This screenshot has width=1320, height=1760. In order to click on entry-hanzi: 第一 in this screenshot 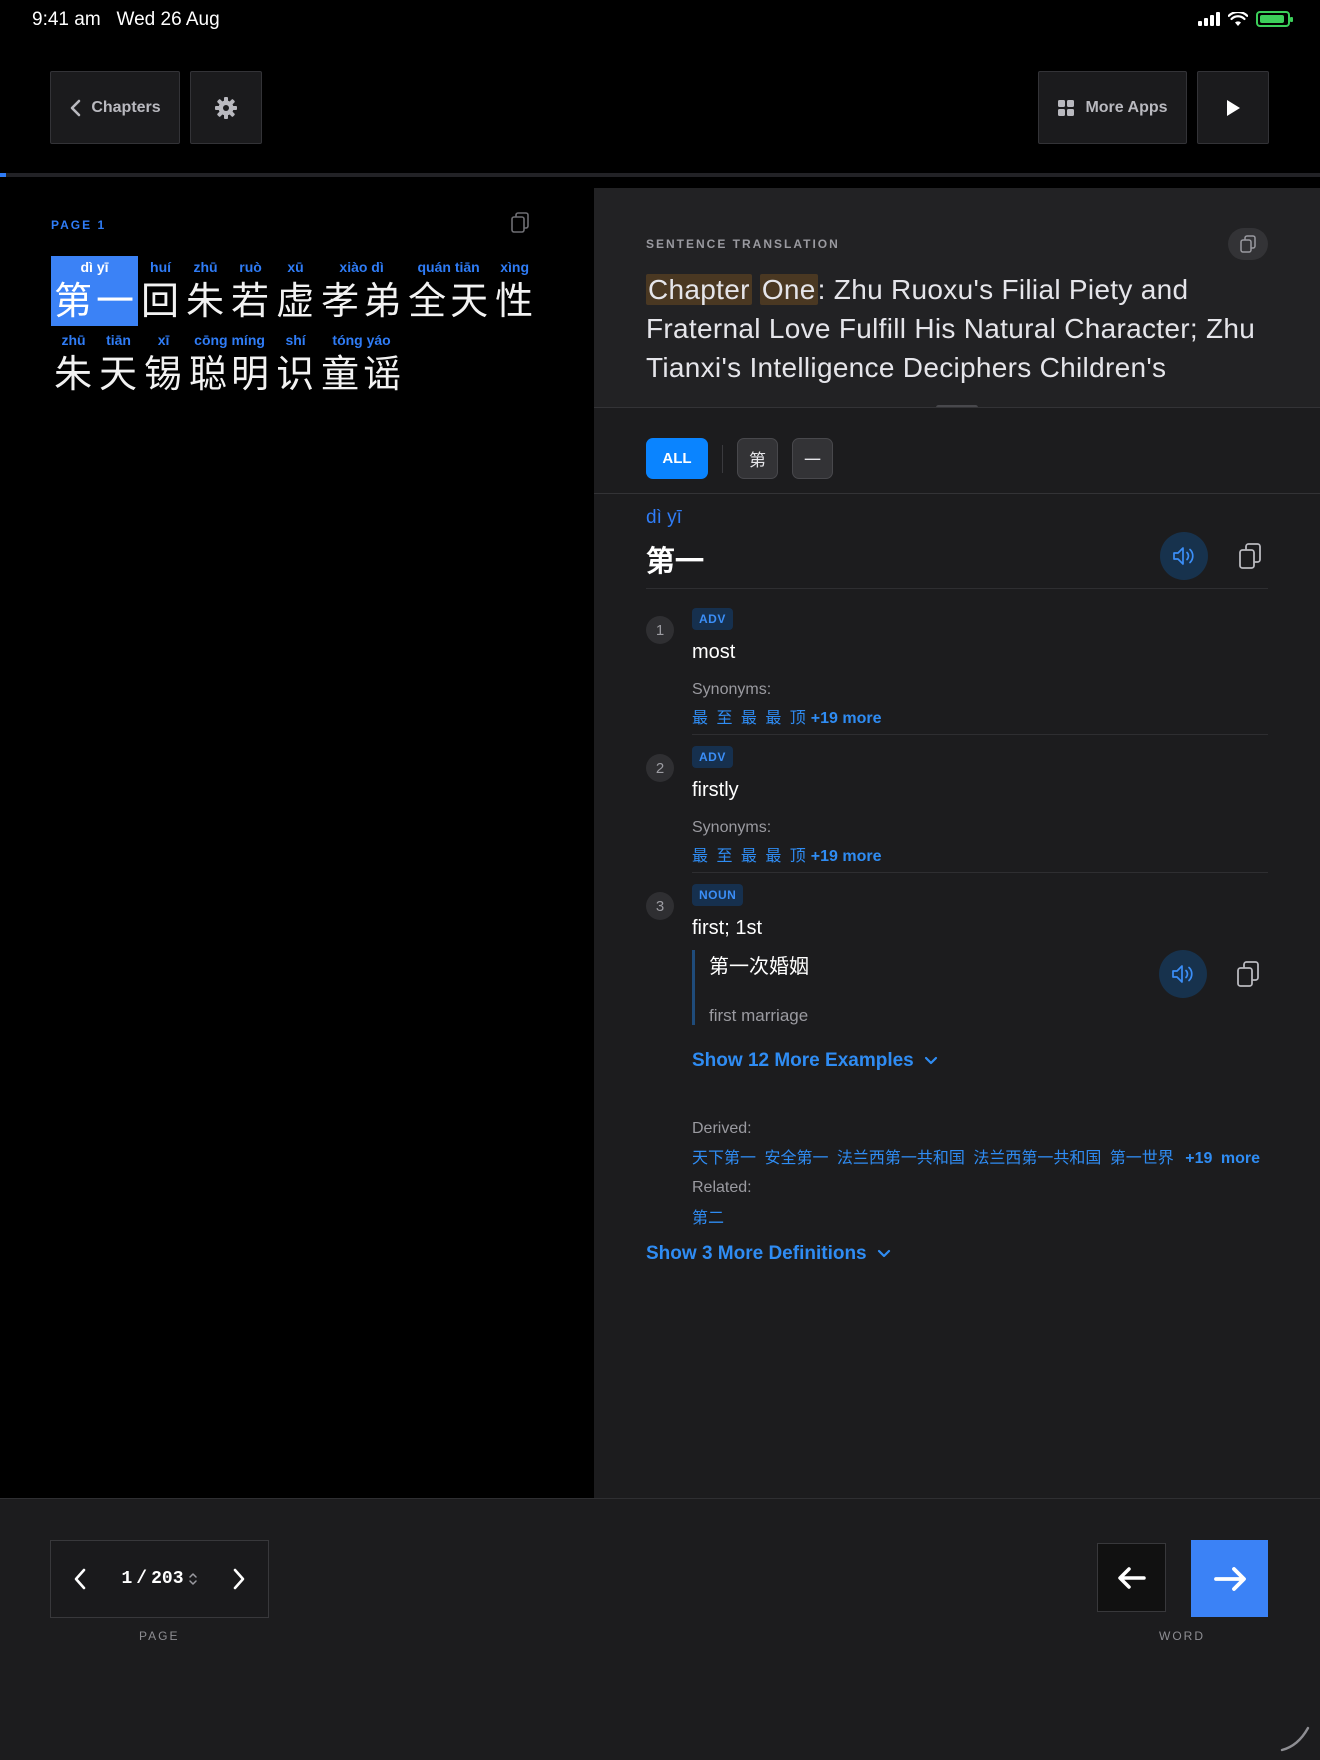, I will do `click(675, 562)`.